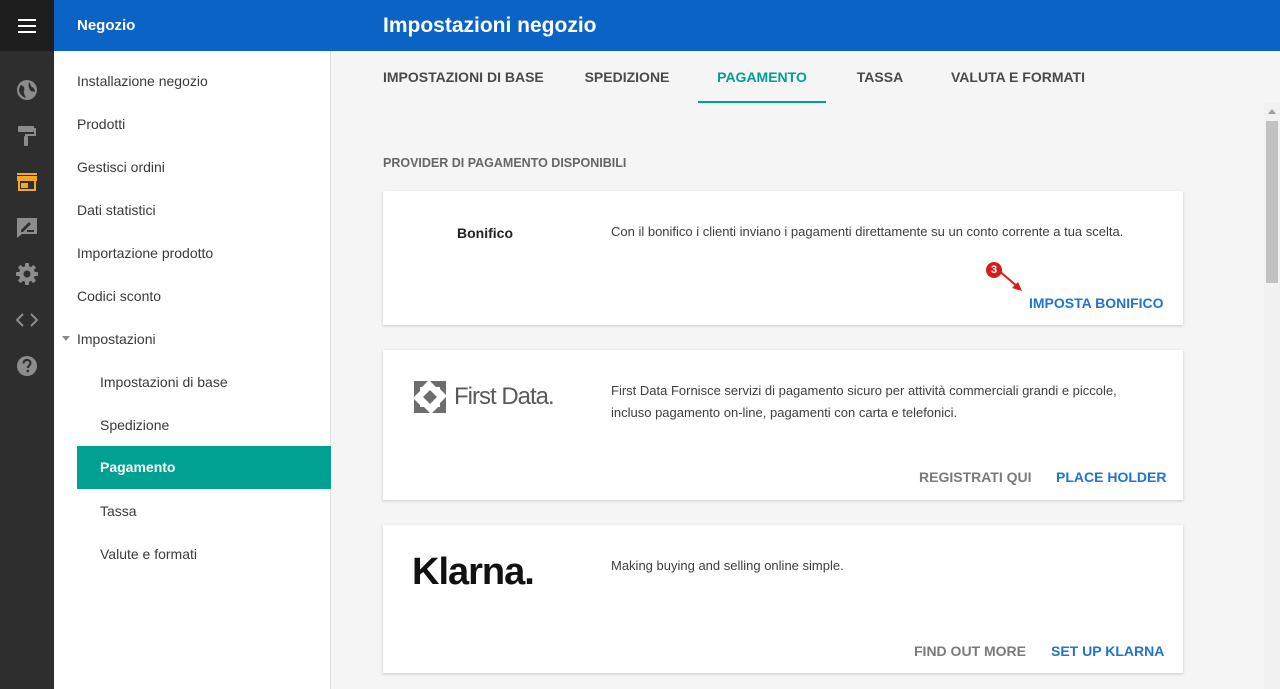 The width and height of the screenshot is (1280, 689). I want to click on code-icon, so click(27, 320).